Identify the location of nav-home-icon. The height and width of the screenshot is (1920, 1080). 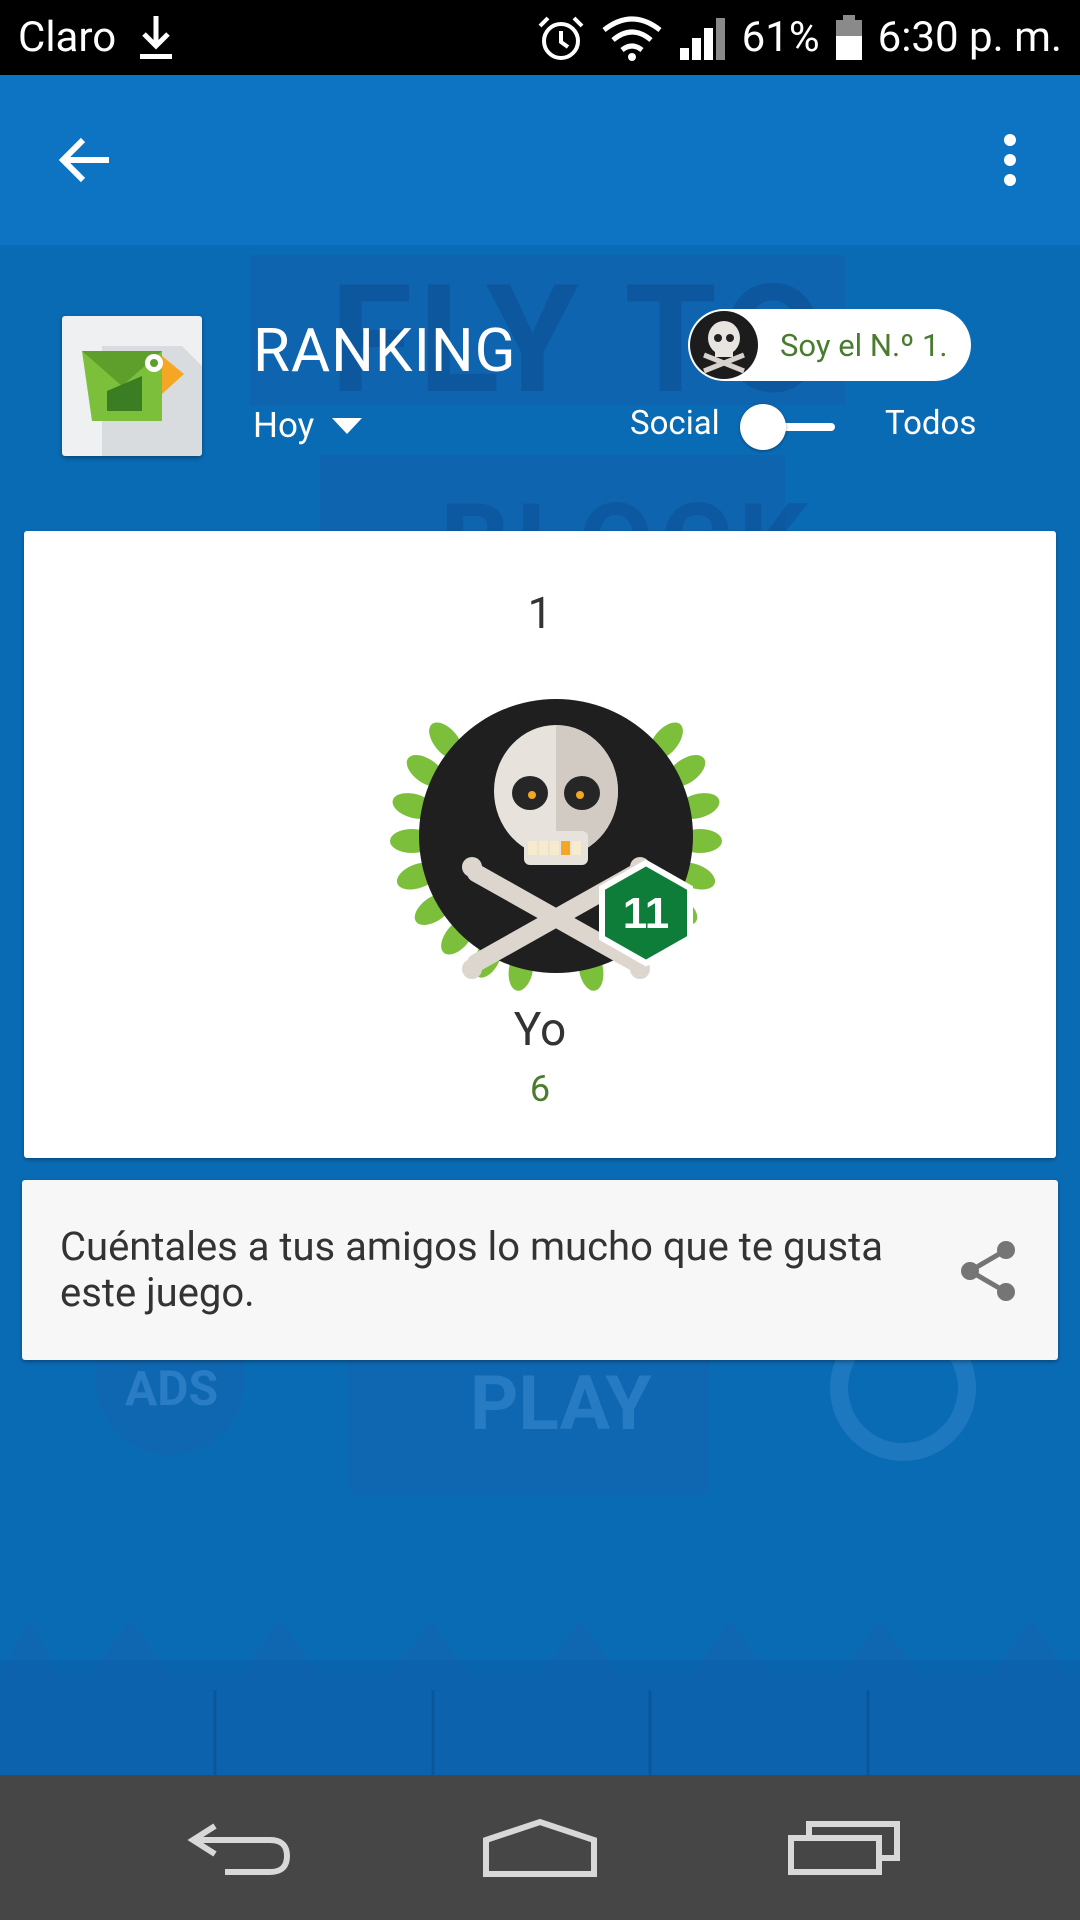
(540, 1847).